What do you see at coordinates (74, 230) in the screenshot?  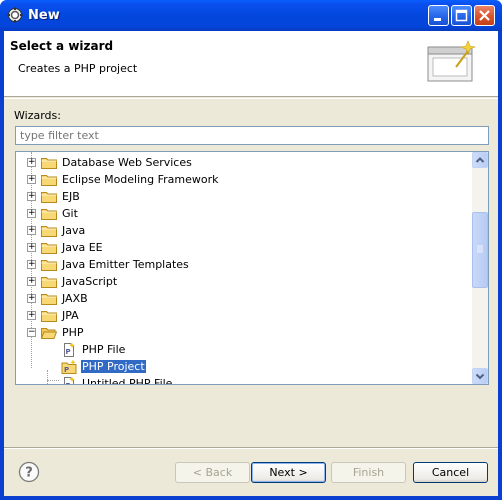 I see `tree-item-label: Java` at bounding box center [74, 230].